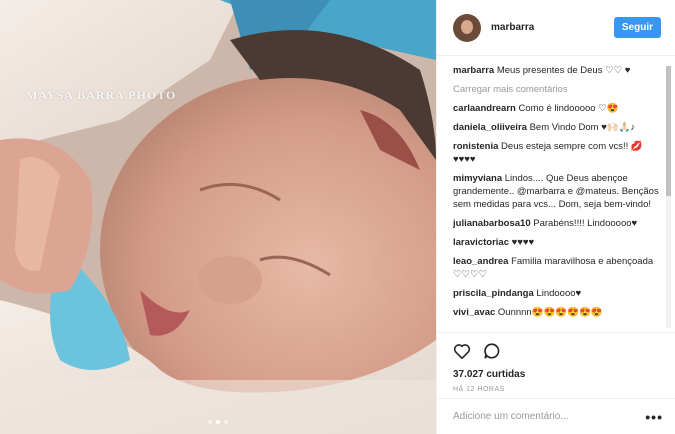 The height and width of the screenshot is (434, 675). I want to click on comment-username: laravictoriac, so click(481, 242).